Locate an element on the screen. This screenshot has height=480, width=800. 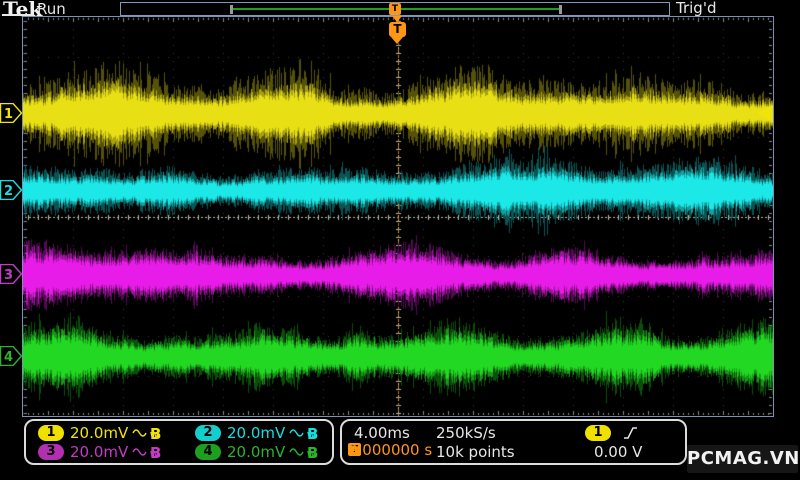
trigger-flag-bottom-triangle-icon is located at coordinates (397, 40).